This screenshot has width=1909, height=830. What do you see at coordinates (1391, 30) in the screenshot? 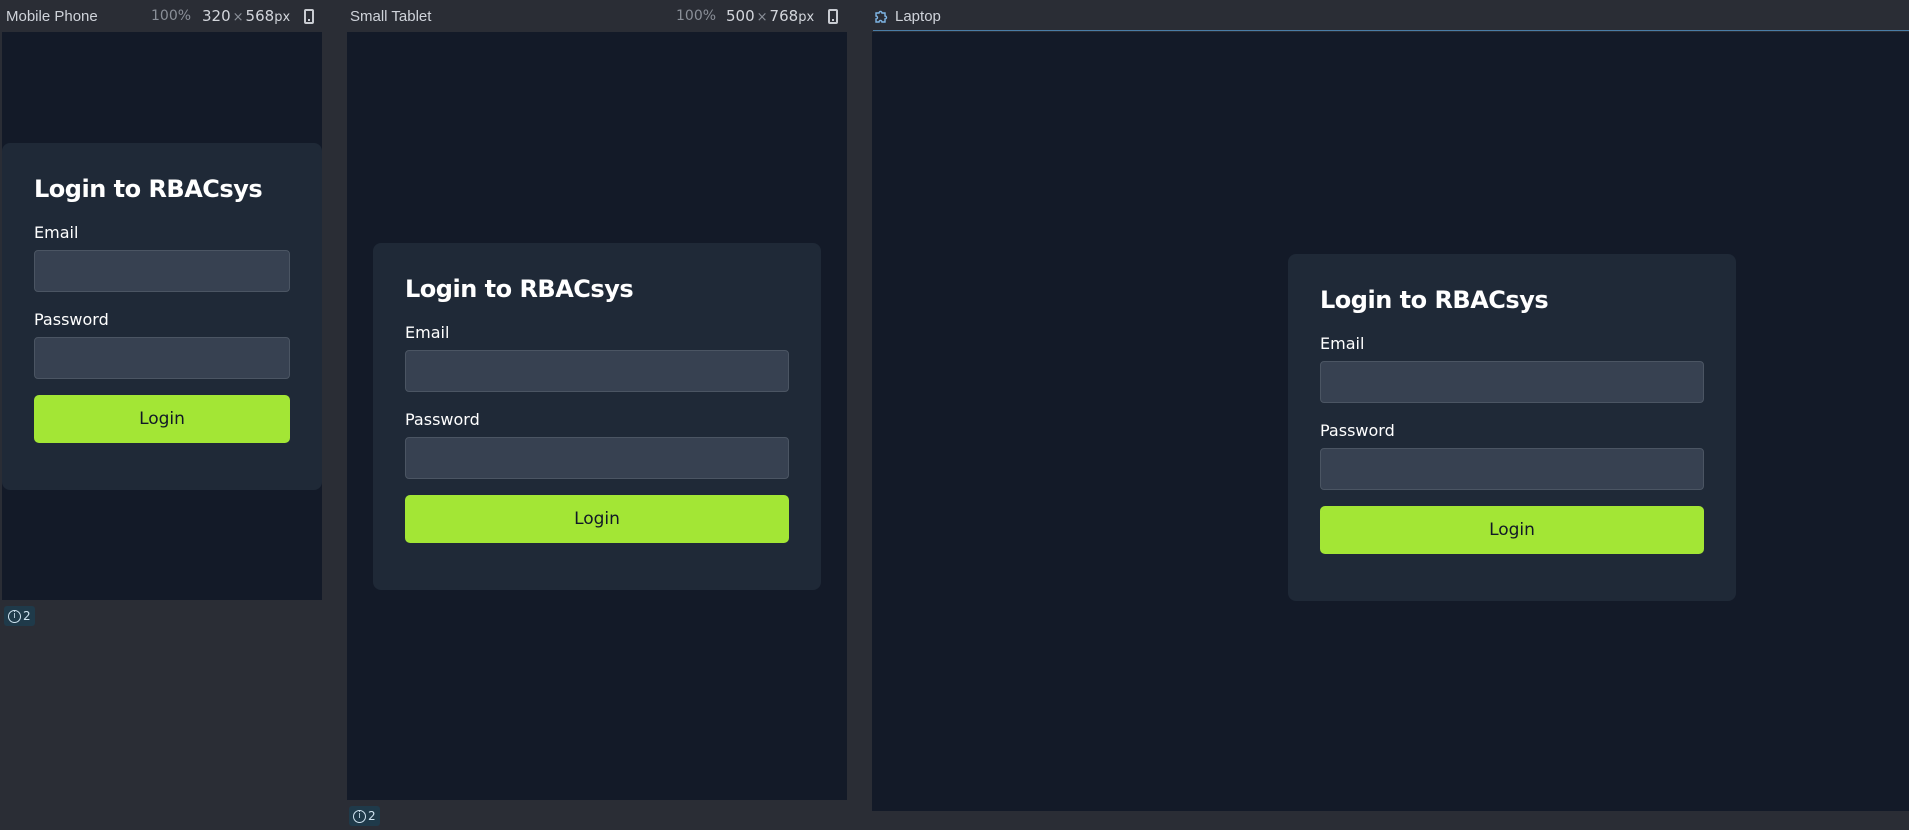
I see `laptop-active-indicator` at bounding box center [1391, 30].